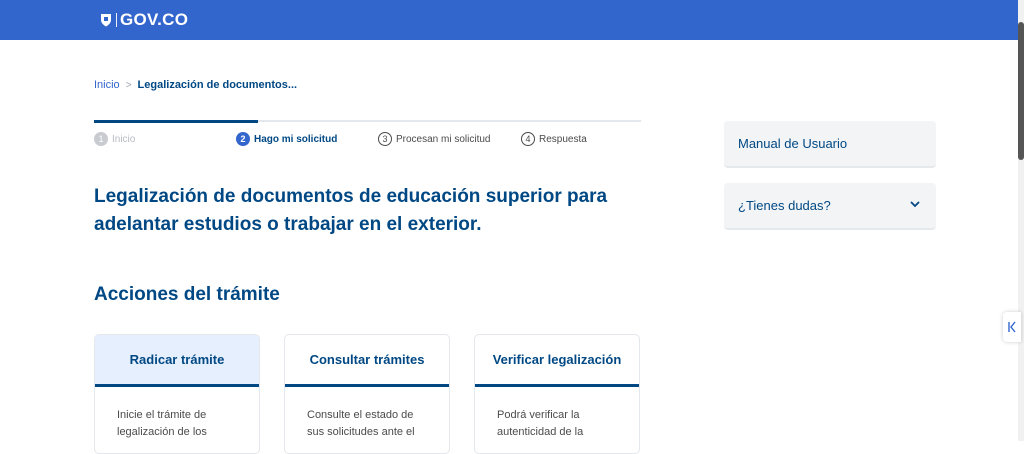 Image resolution: width=1024 pixels, height=454 pixels. What do you see at coordinates (128, 85) in the screenshot?
I see `breadcrumb-chevron-icon: >` at bounding box center [128, 85].